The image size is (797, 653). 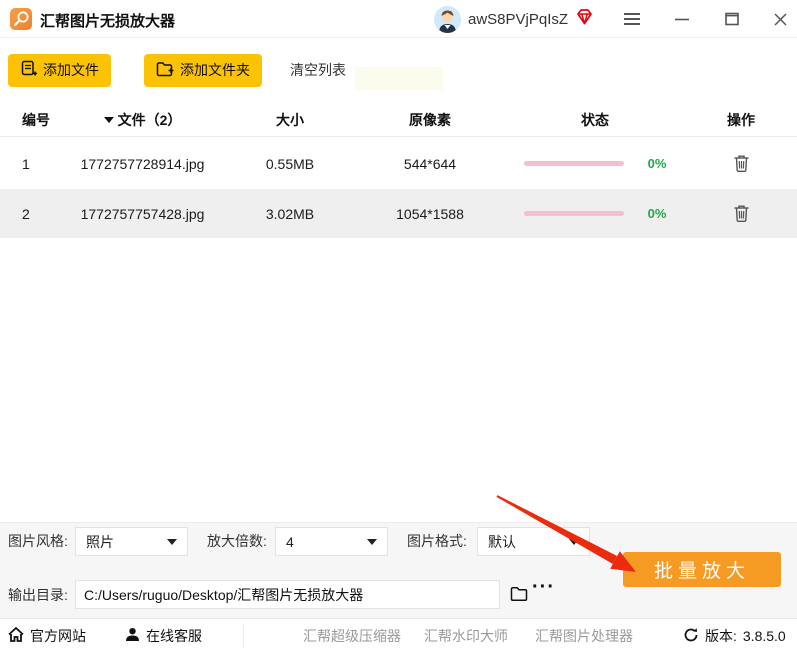 I want to click on footer-link-watermark: 汇帮水印大师, so click(x=466, y=636).